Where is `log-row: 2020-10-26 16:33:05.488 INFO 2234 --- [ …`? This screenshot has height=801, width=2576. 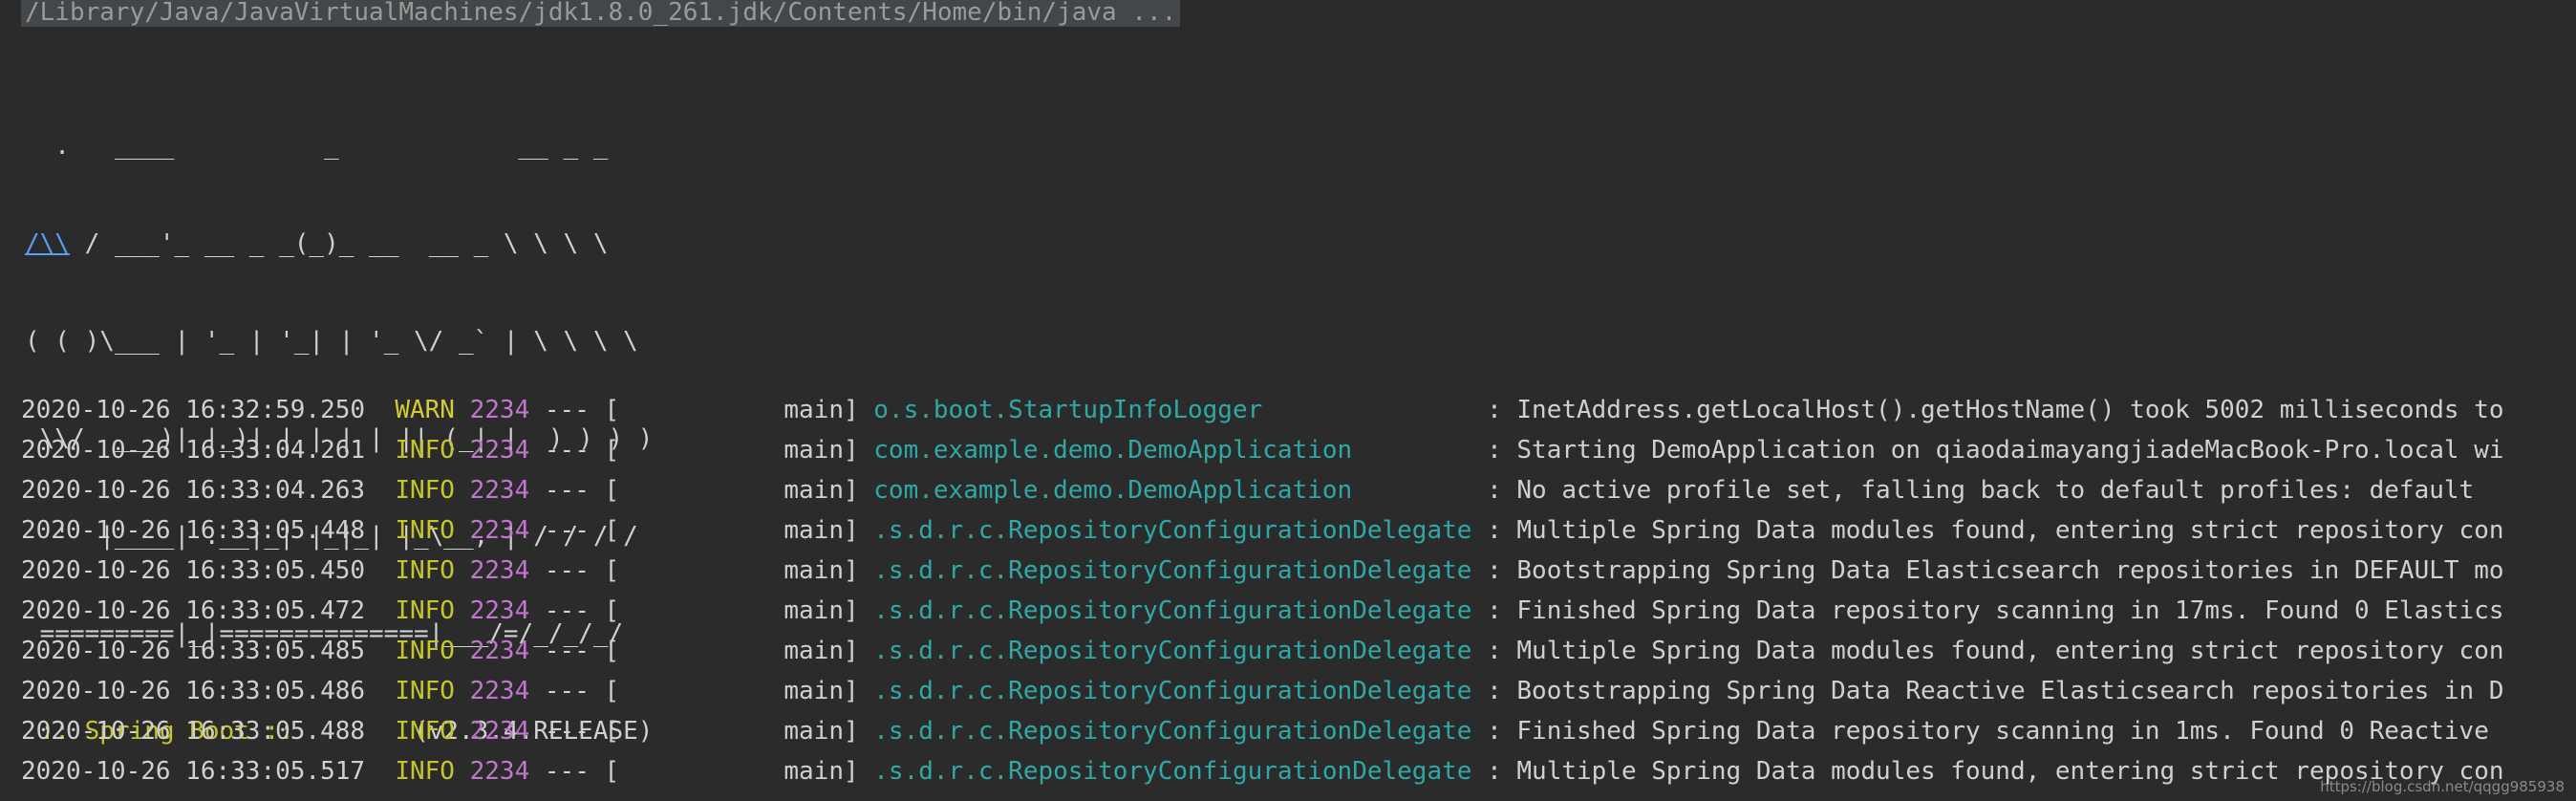 log-row: 2020-10-26 16:33:05.488 INFO 2234 --- [ … is located at coordinates (1298, 731).